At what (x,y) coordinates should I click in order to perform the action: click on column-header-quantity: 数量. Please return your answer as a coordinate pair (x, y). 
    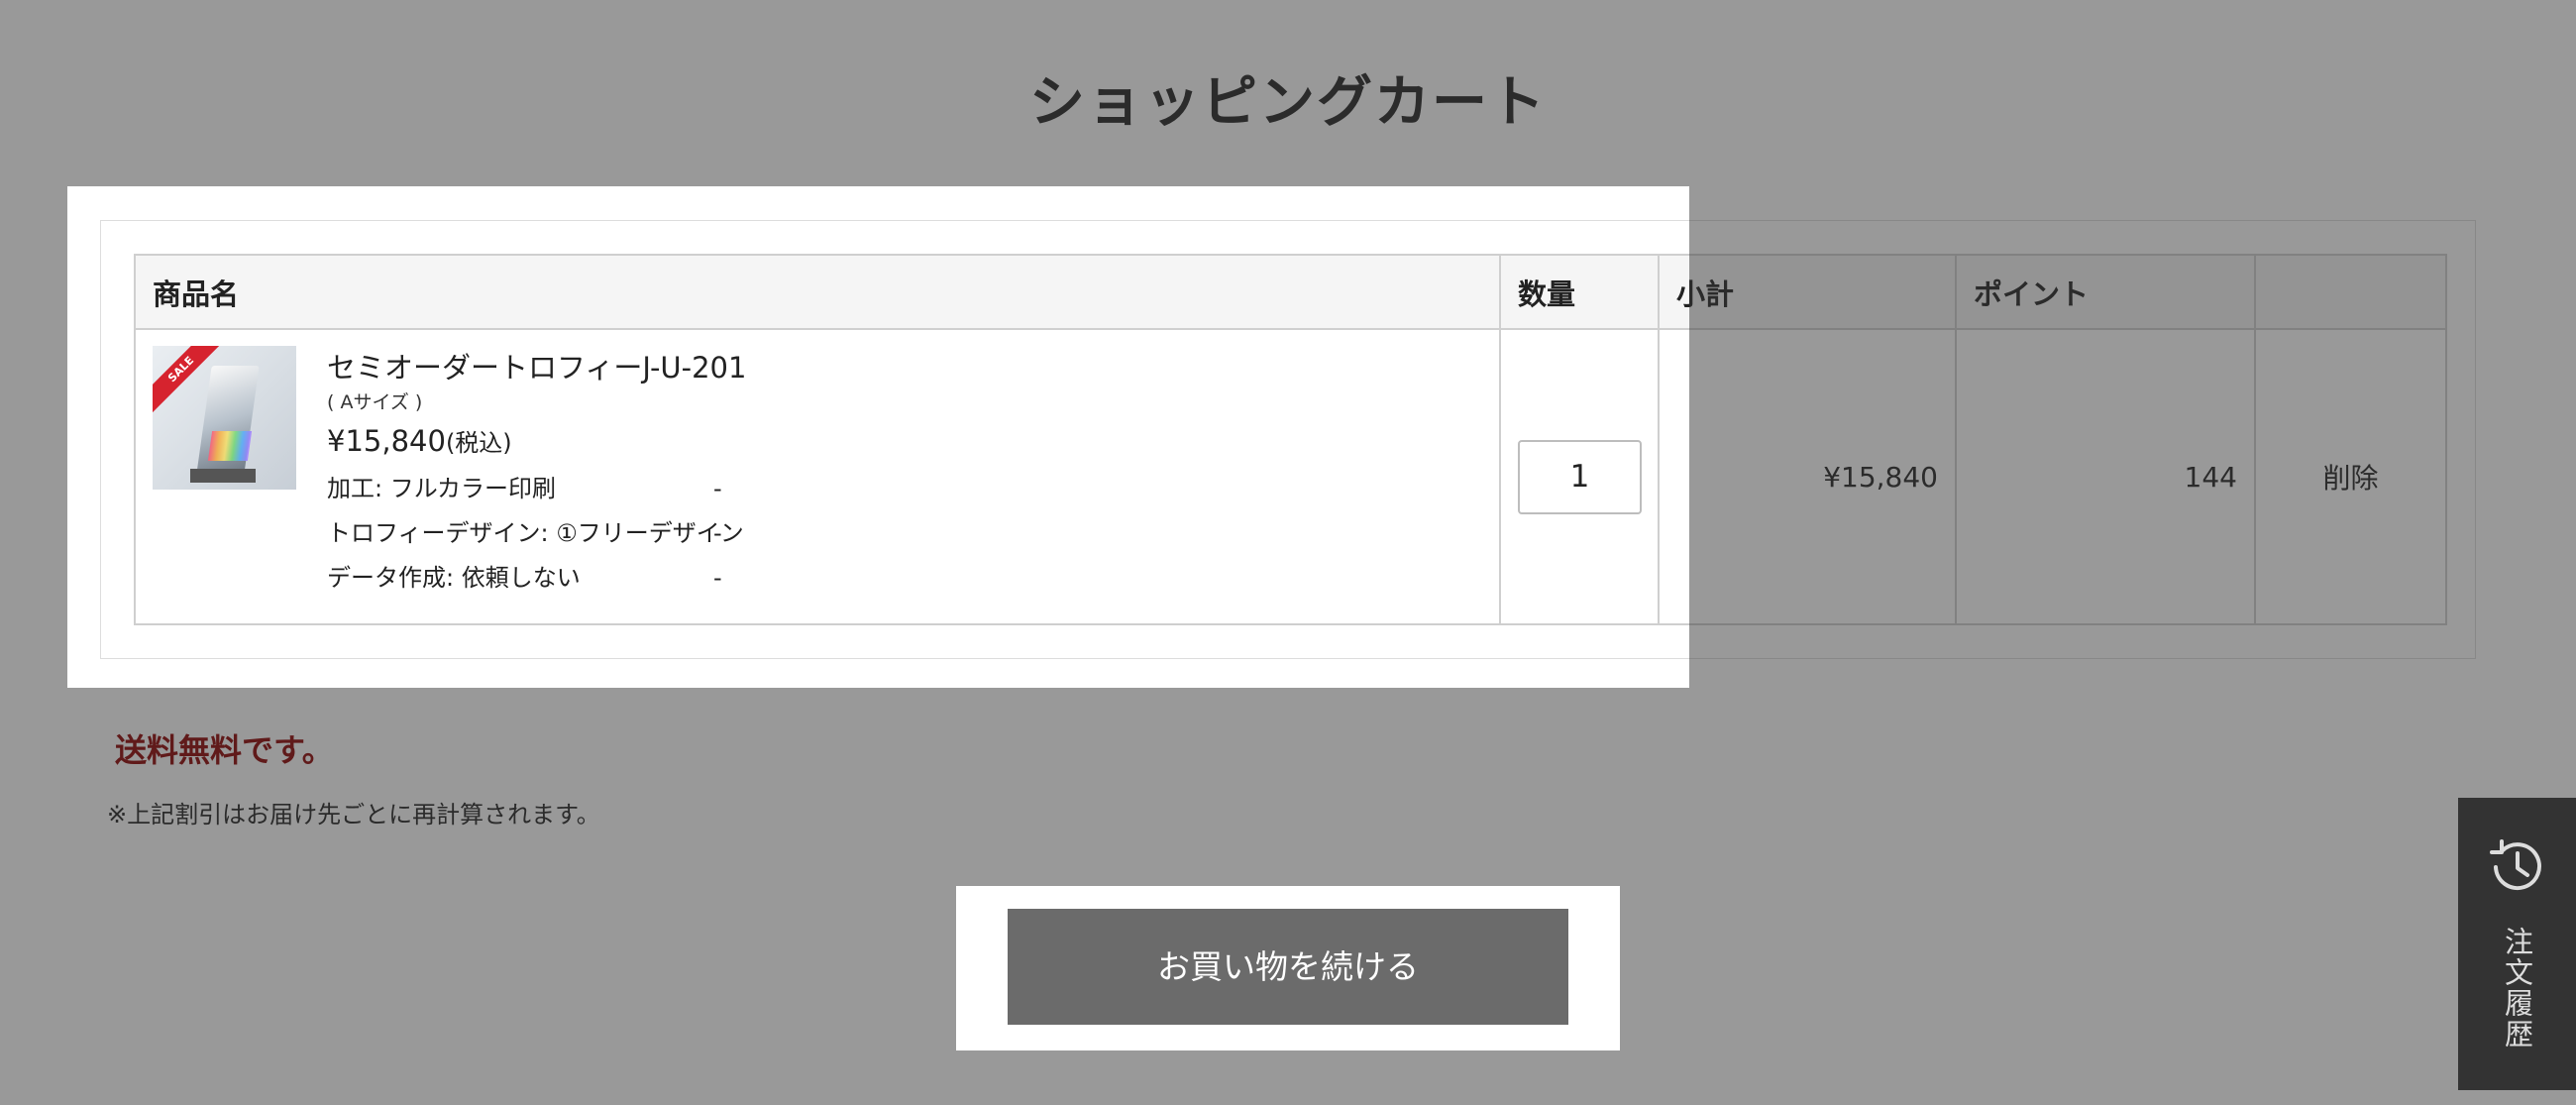
    Looking at the image, I should click on (1579, 292).